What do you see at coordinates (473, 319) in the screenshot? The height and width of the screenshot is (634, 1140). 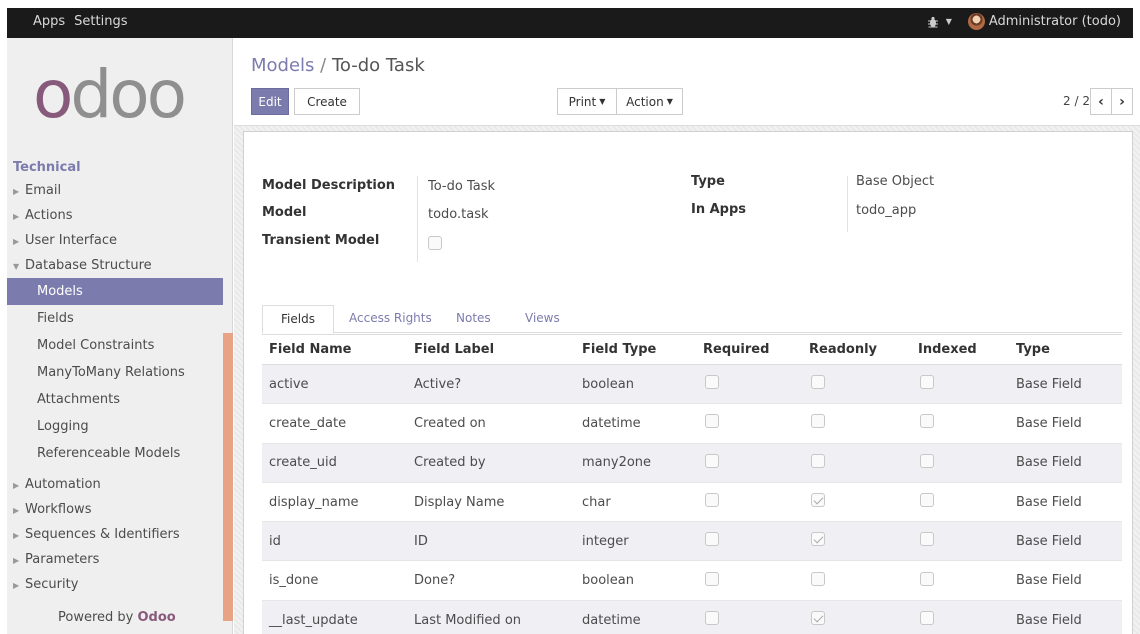 I see `tab-notes: Notes` at bounding box center [473, 319].